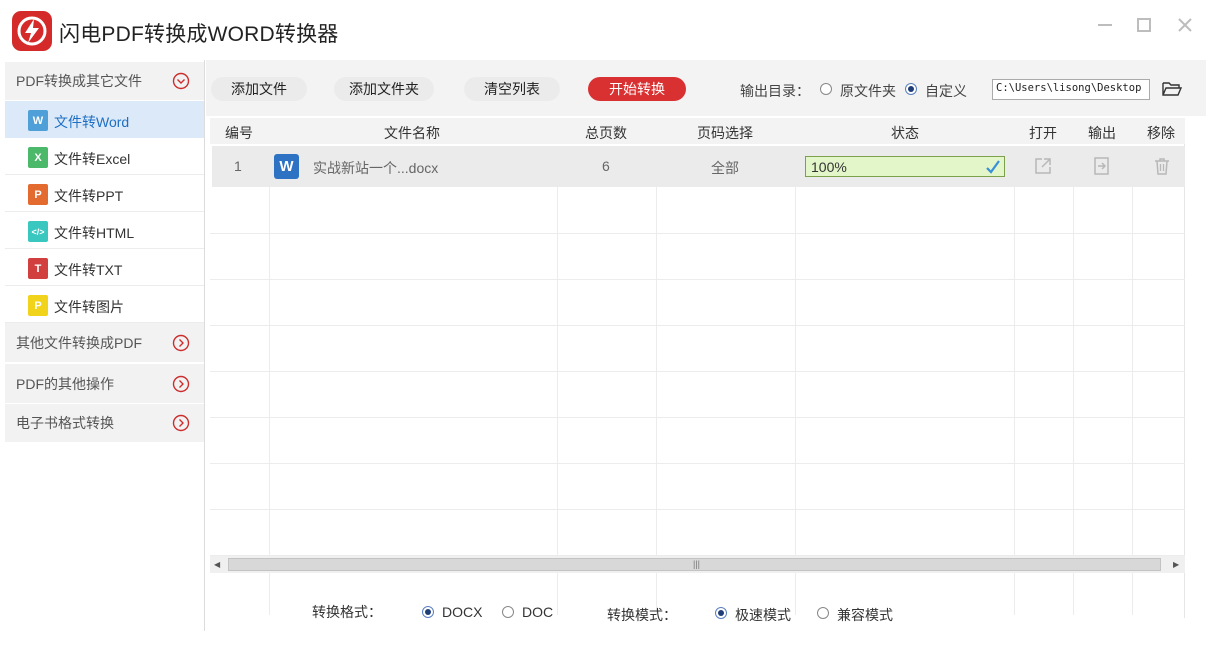 The image size is (1206, 646). I want to click on col-filename-header: 文件名称, so click(412, 133).